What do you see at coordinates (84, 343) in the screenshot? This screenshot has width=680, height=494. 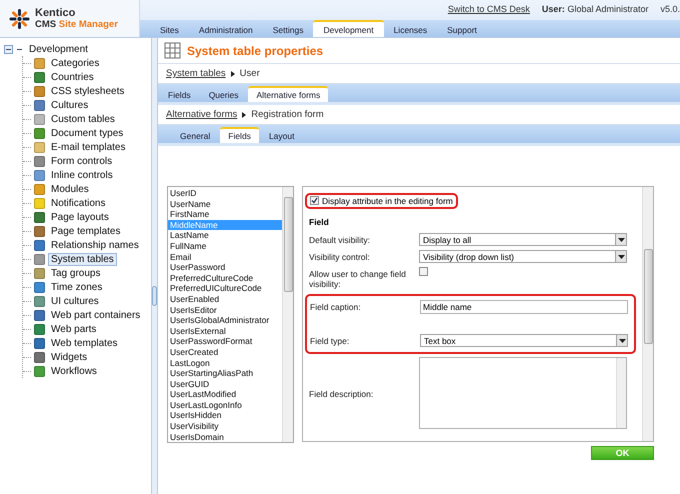 I see `tree-item: Web templates` at bounding box center [84, 343].